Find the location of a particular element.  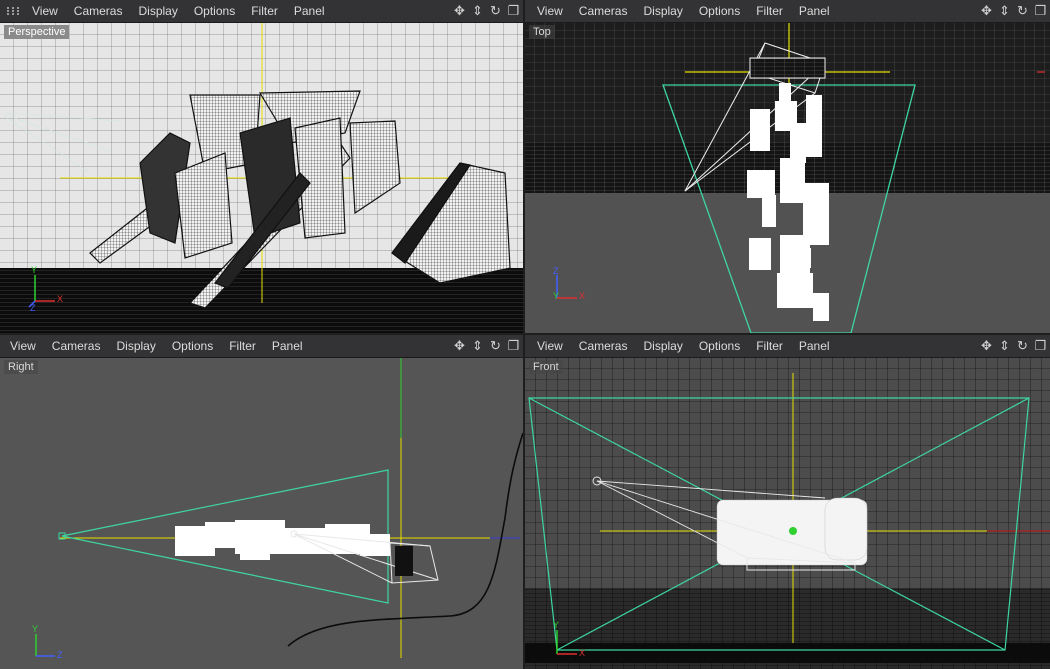

pivot-point is located at coordinates (793, 531).